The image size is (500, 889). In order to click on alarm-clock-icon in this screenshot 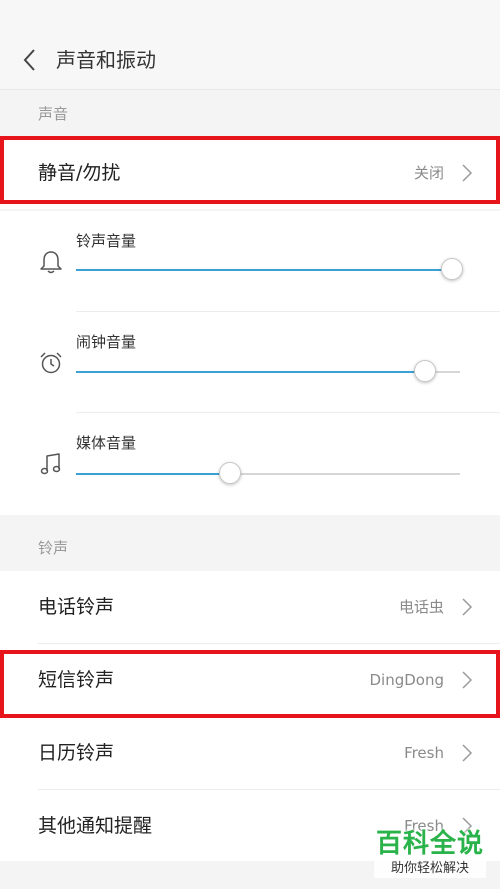, I will do `click(51, 363)`.